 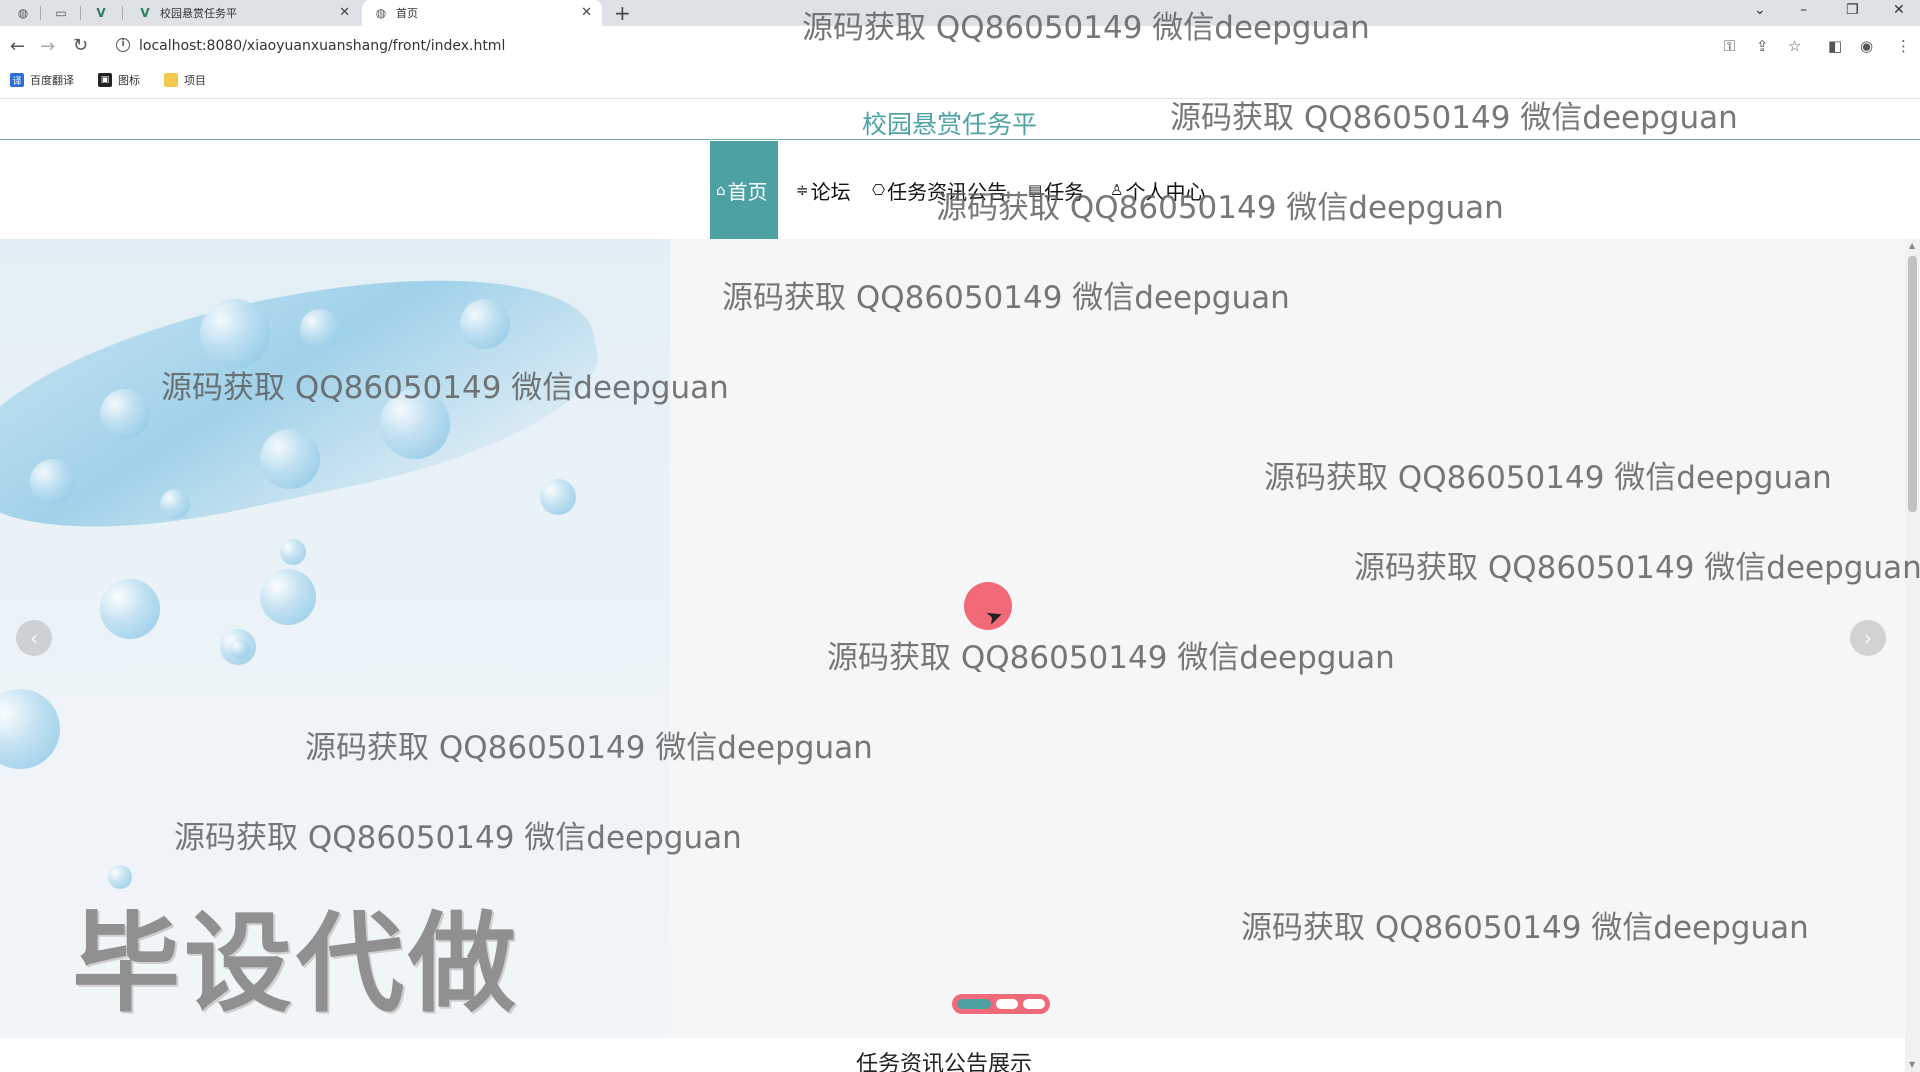 I want to click on home-icon: ⌂, so click(x=721, y=190).